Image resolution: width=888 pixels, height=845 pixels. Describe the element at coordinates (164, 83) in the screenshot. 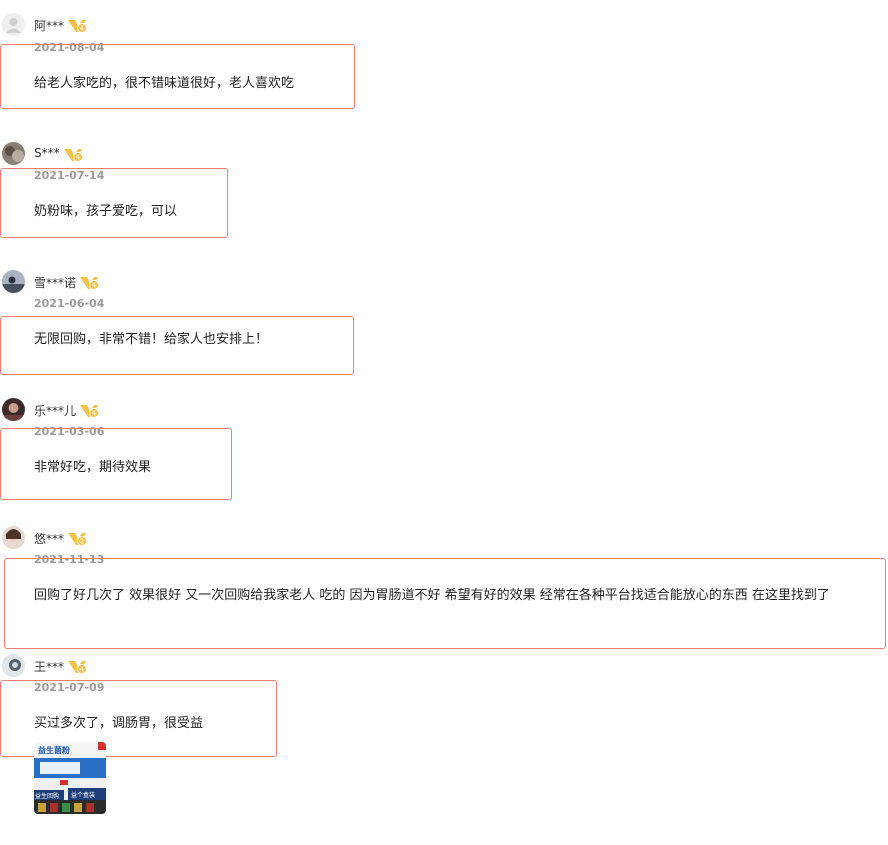

I see `review-text: 给老人家吃的，很不错味道很好，老人喜欢吃` at that location.